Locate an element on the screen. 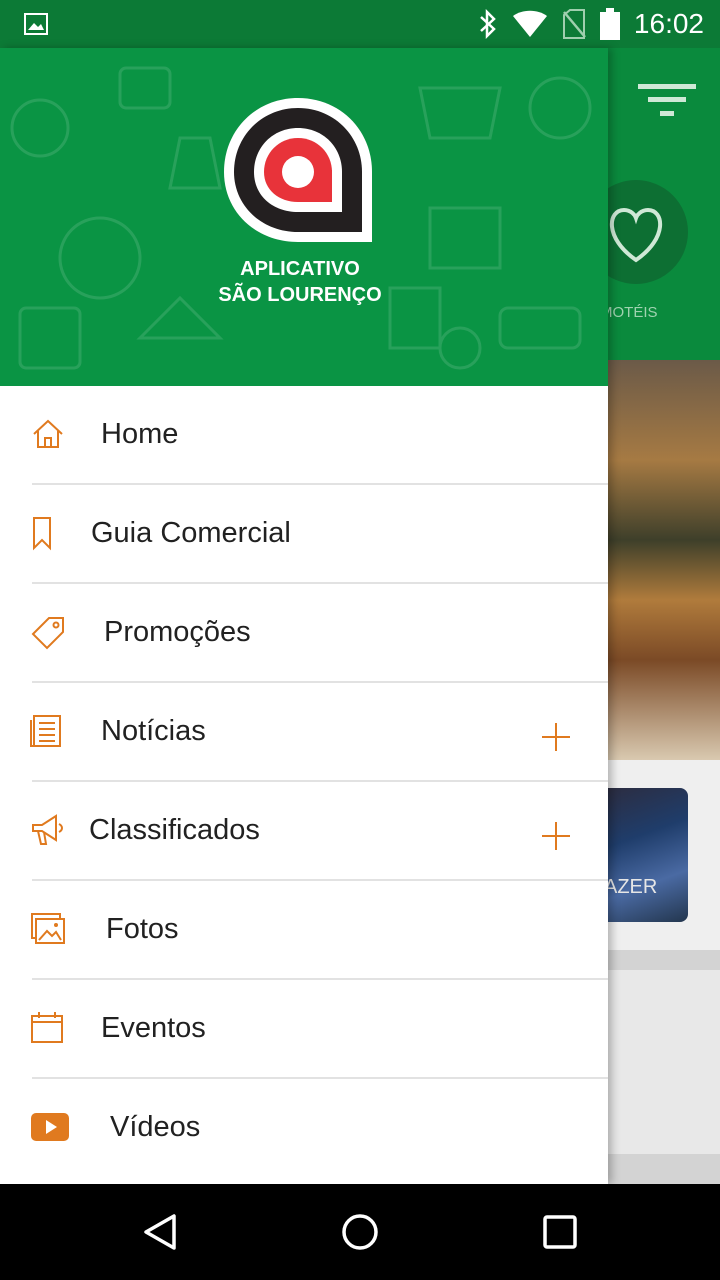  menu-item-label: Eventos is located at coordinates (153, 1028).